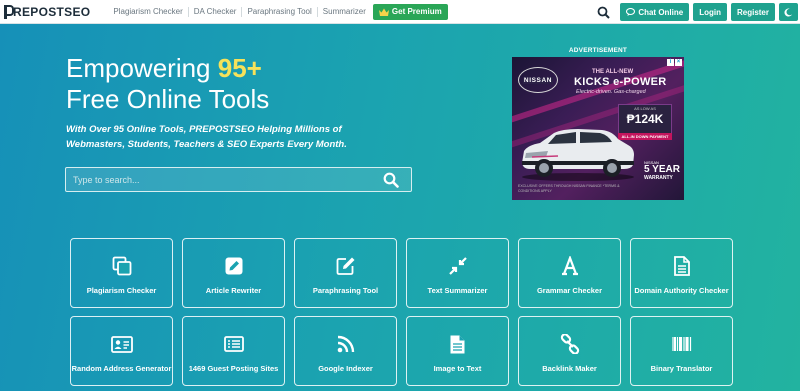  I want to click on tool-card-label: 1469 Guest Posting Sites, so click(233, 368).